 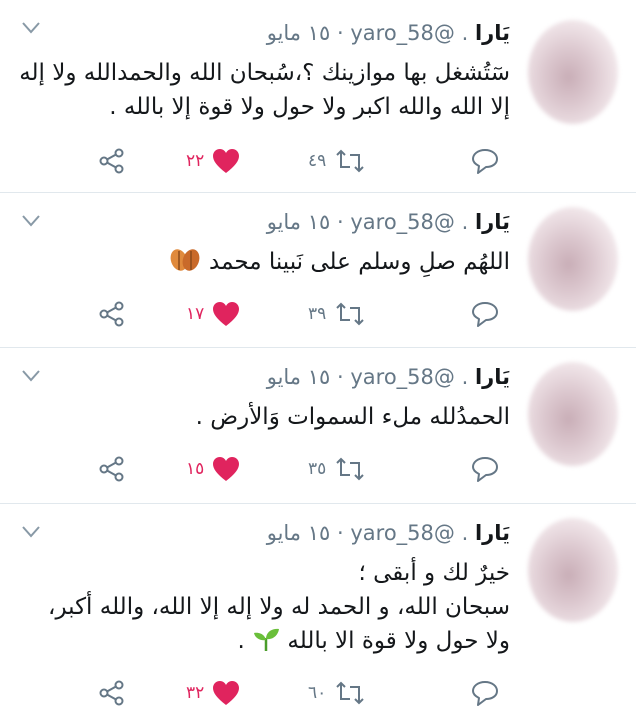 I want to click on like-button: ٣٢, so click(x=209, y=693).